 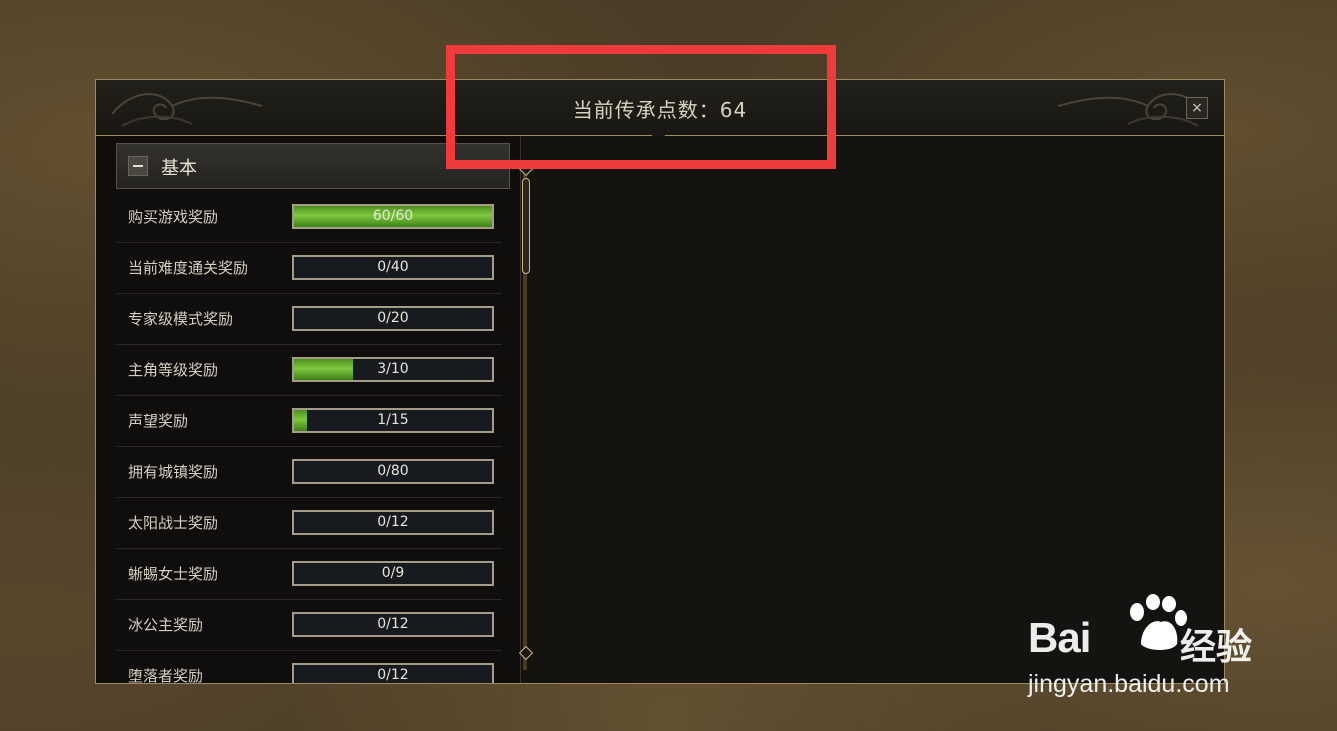 I want to click on watermark-suffix: 经验, so click(x=1216, y=647).